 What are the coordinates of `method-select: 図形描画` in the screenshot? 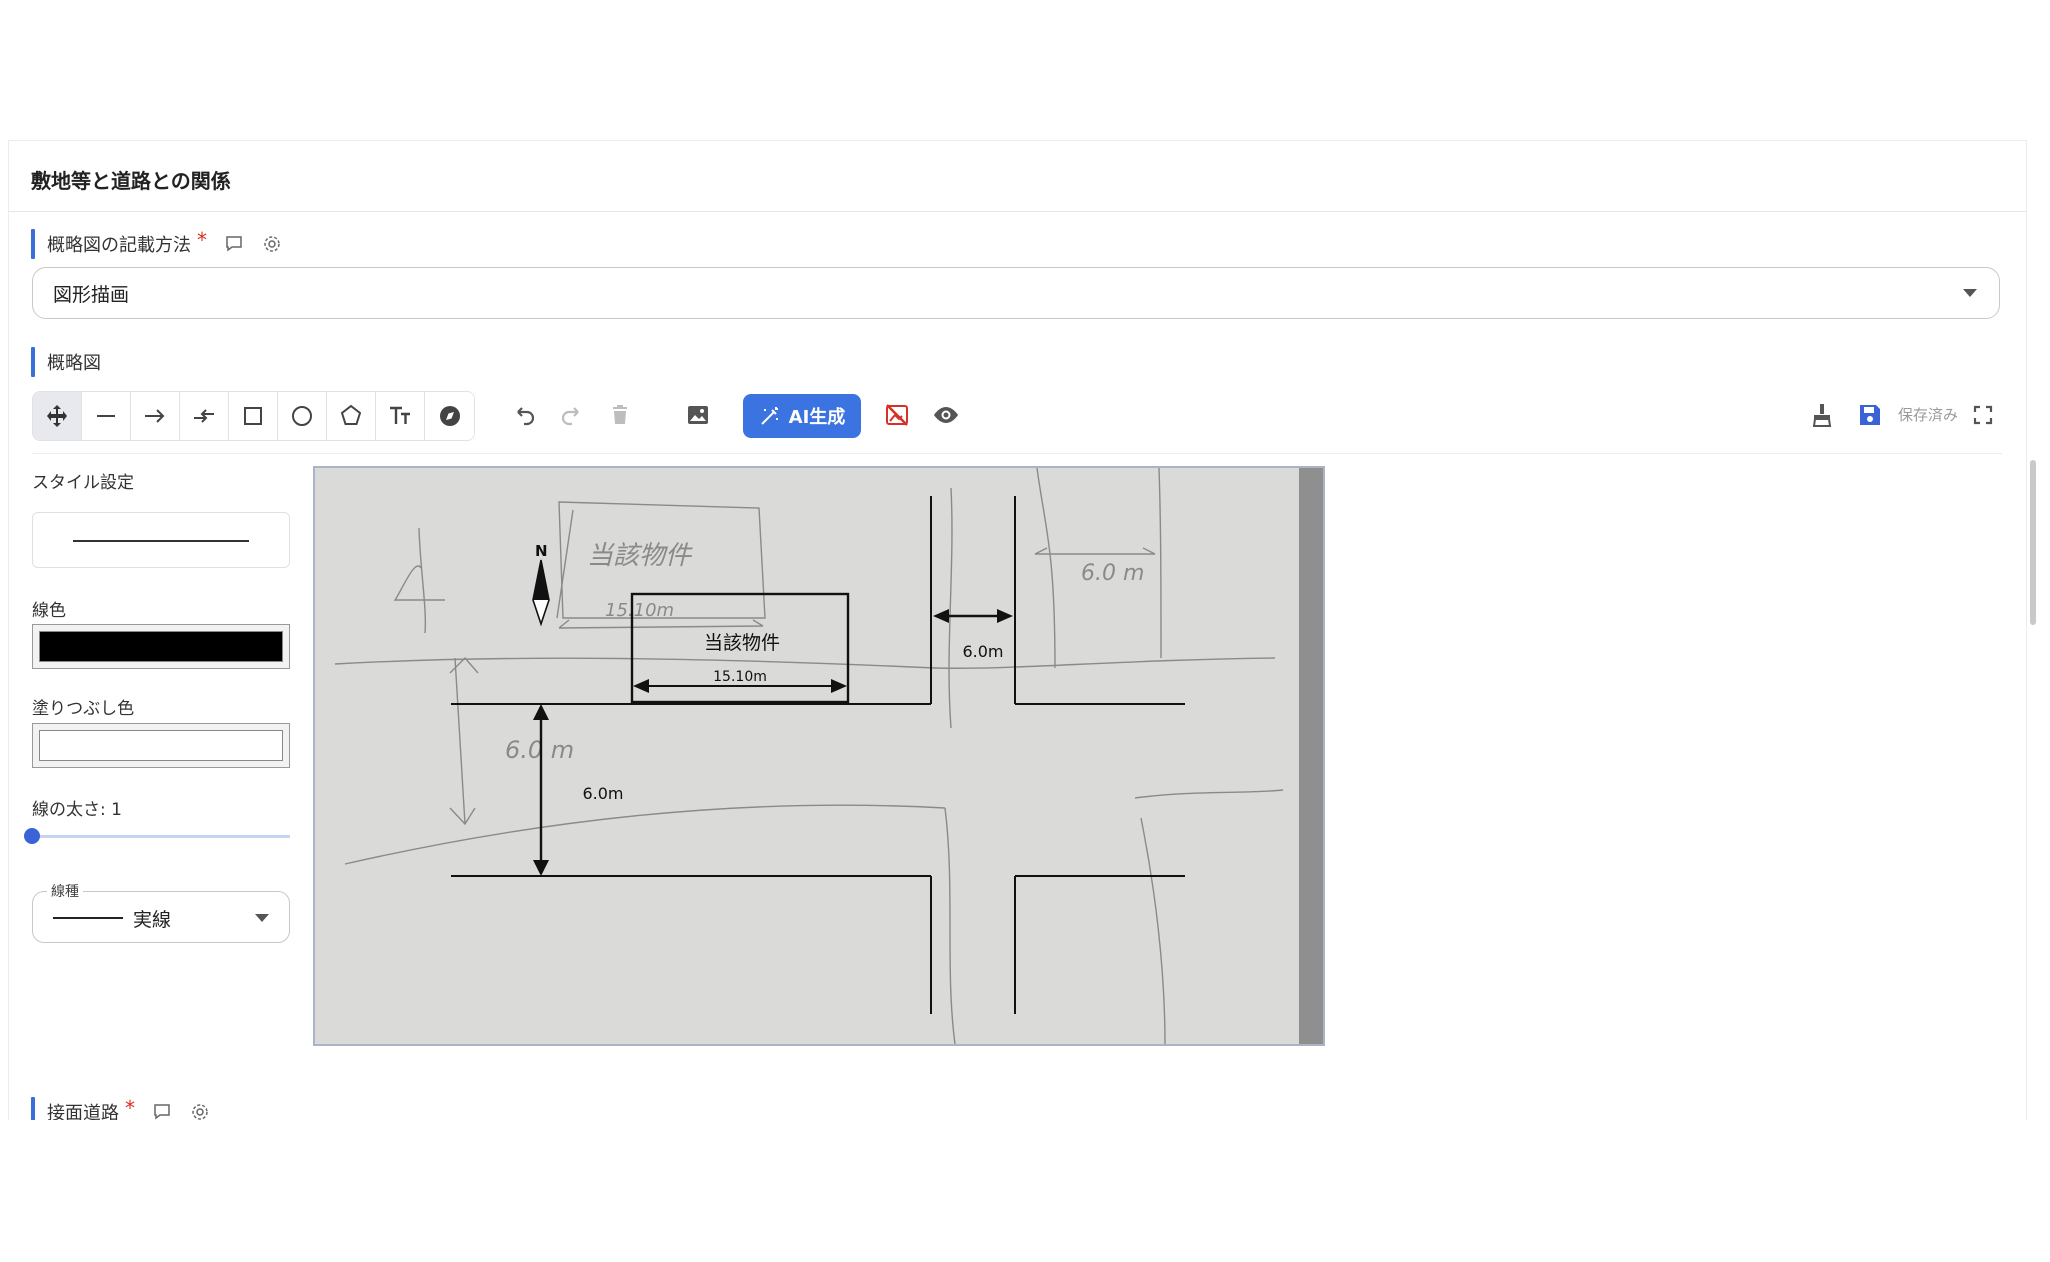 It's located at (1016, 293).